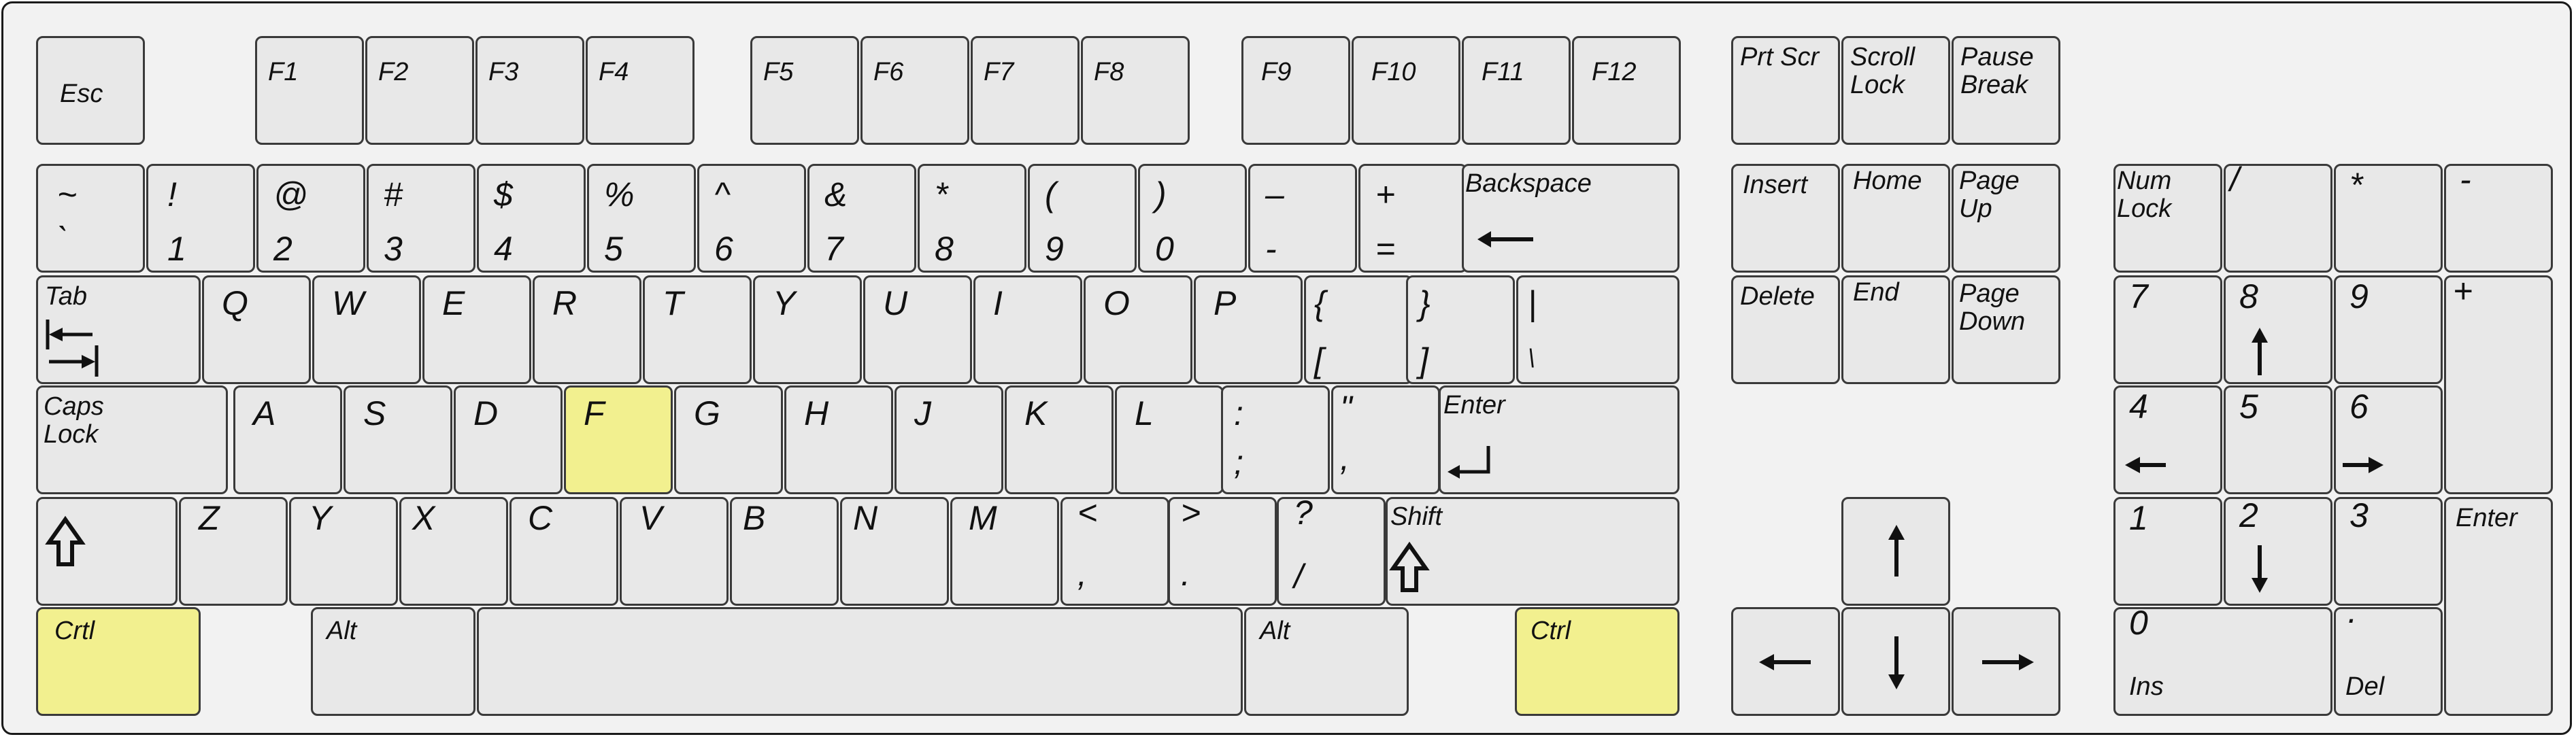 The width and height of the screenshot is (2576, 739). I want to click on key-scrolllock: Scroll Lock, so click(1895, 90).